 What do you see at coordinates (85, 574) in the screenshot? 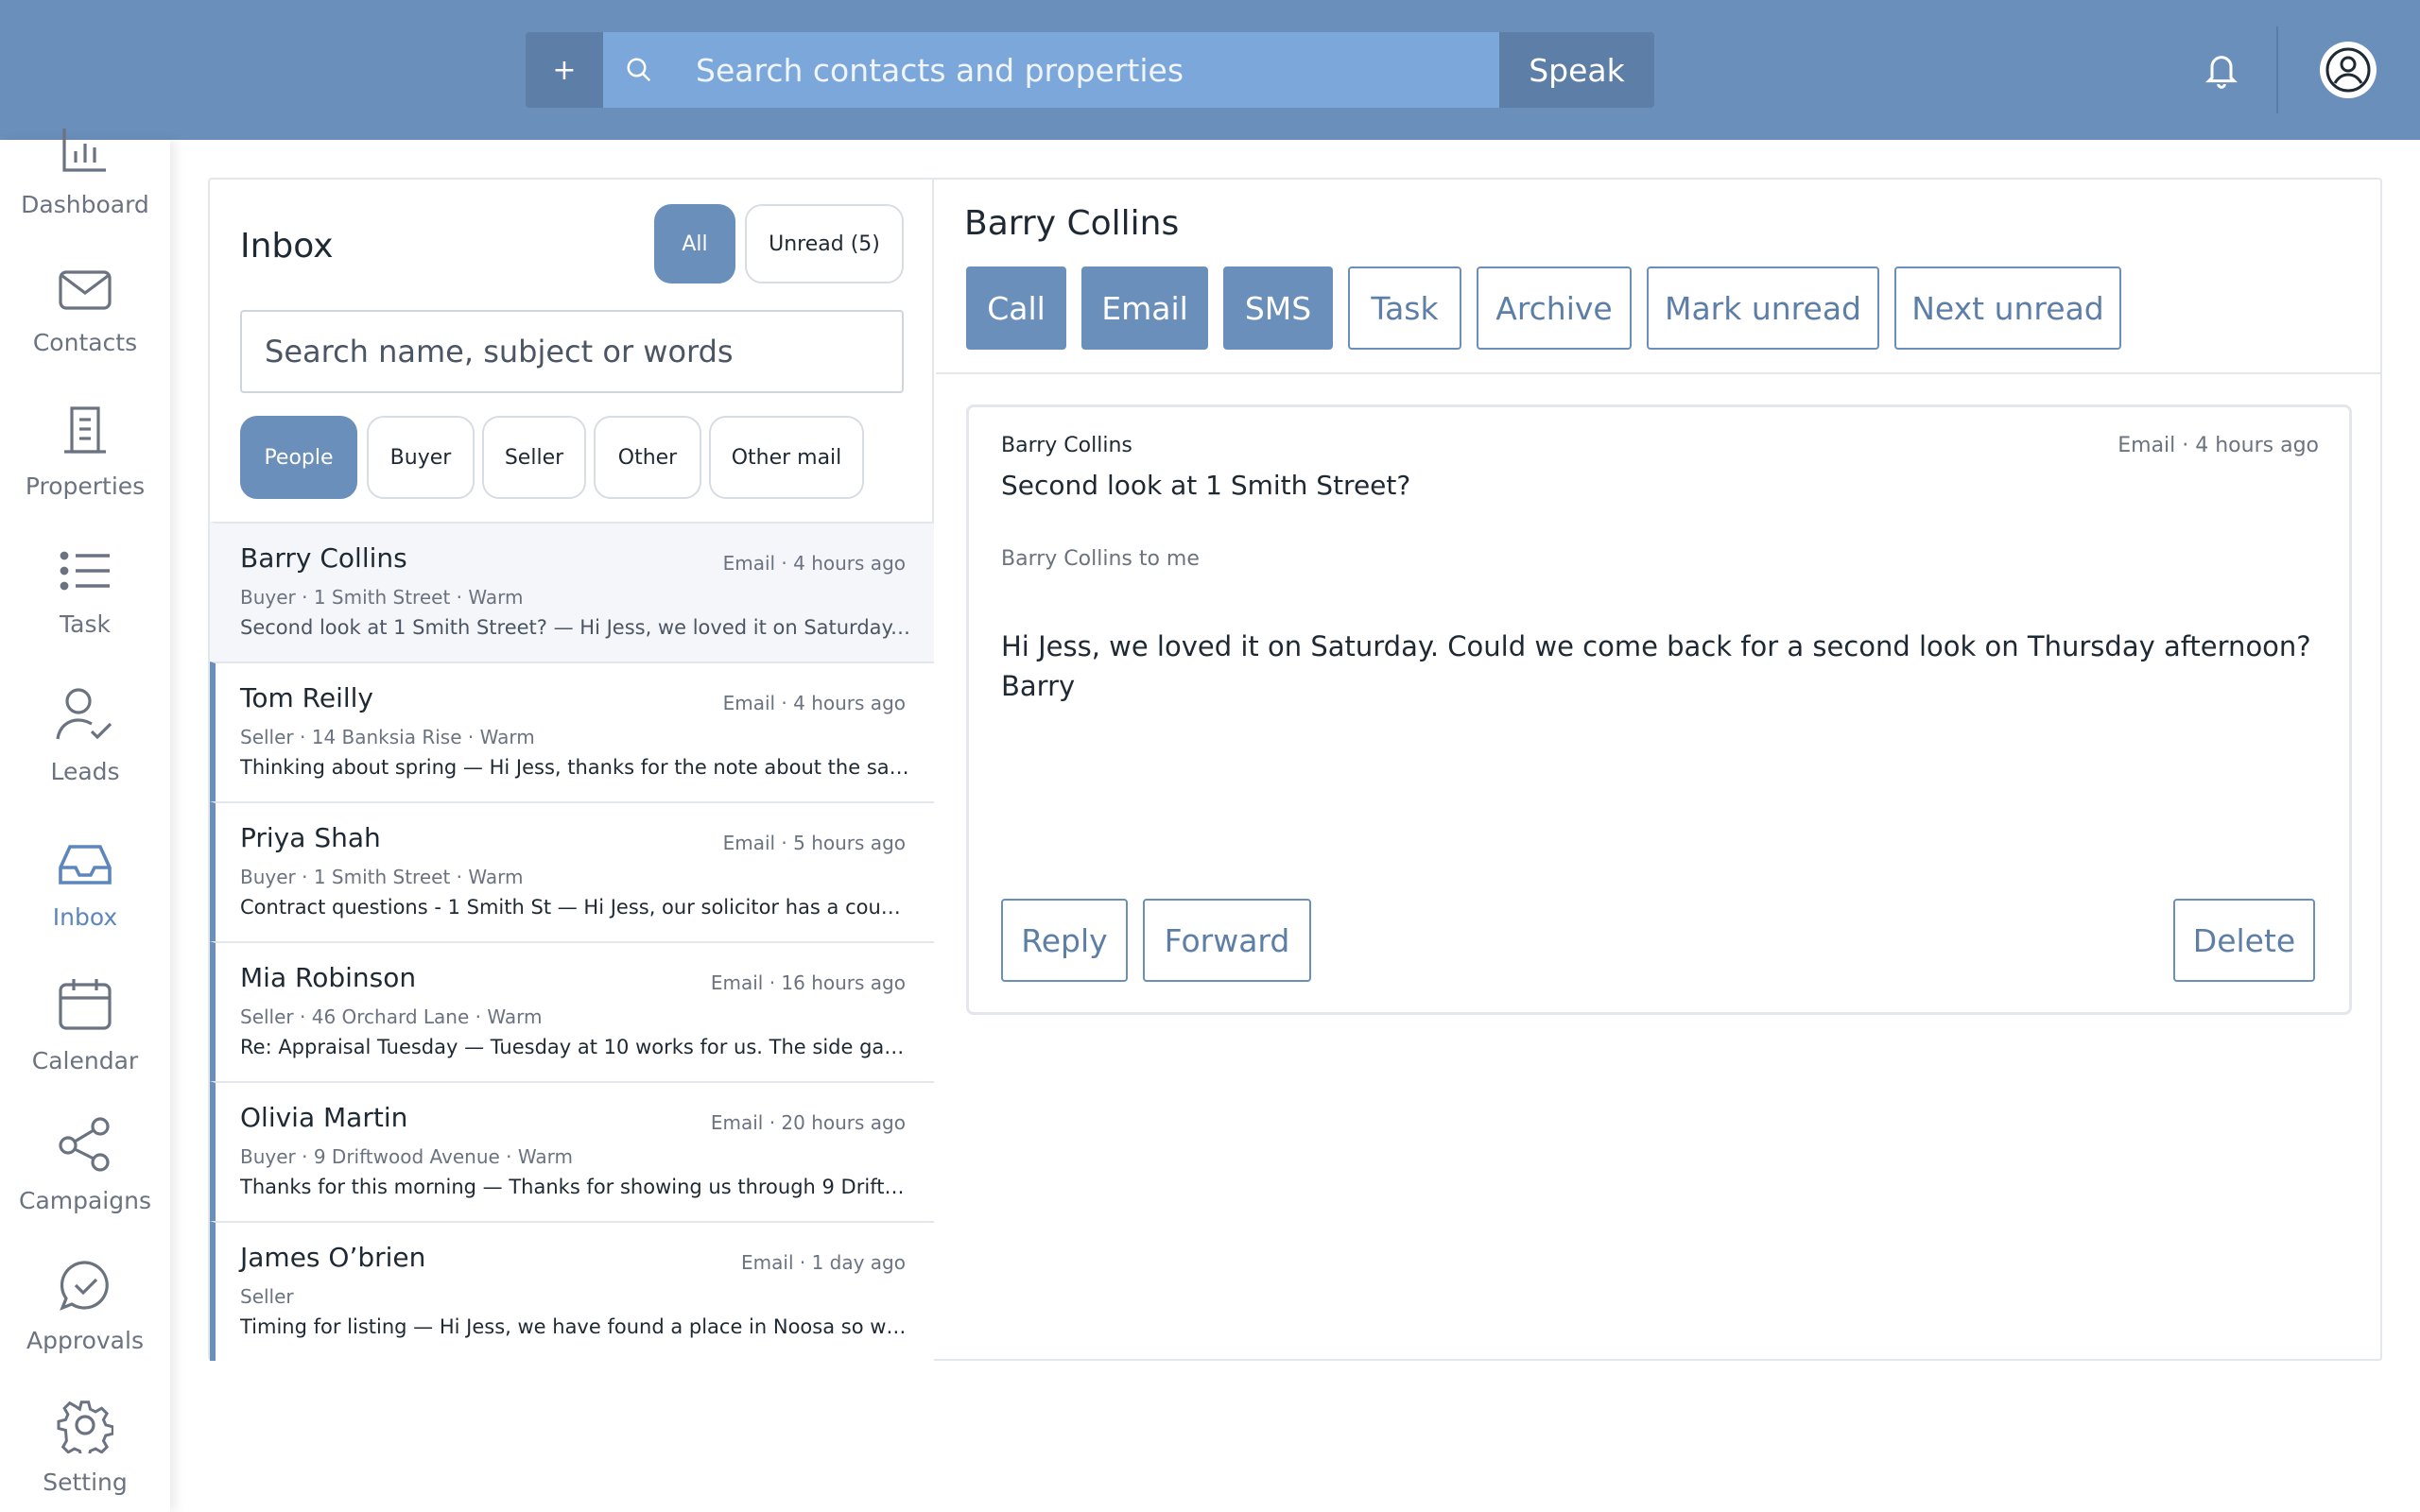
I see `list-icon` at bounding box center [85, 574].